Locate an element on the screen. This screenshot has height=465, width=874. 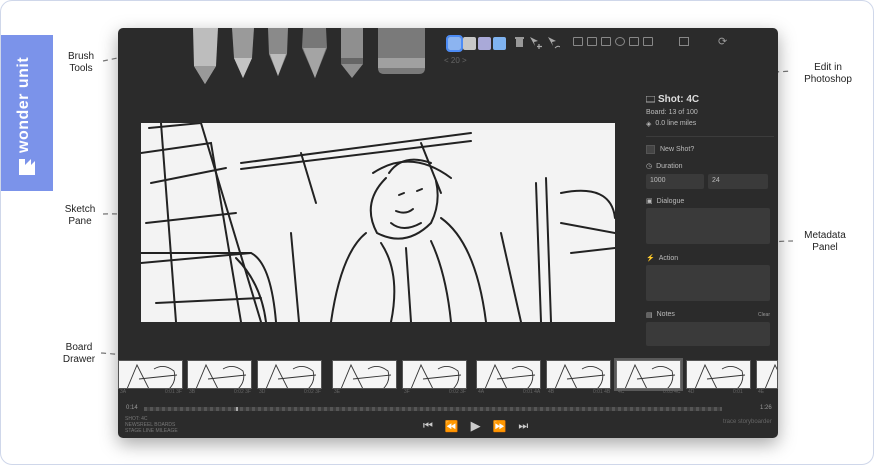
refresh-icon: ⟳ is located at coordinates (722, 41).